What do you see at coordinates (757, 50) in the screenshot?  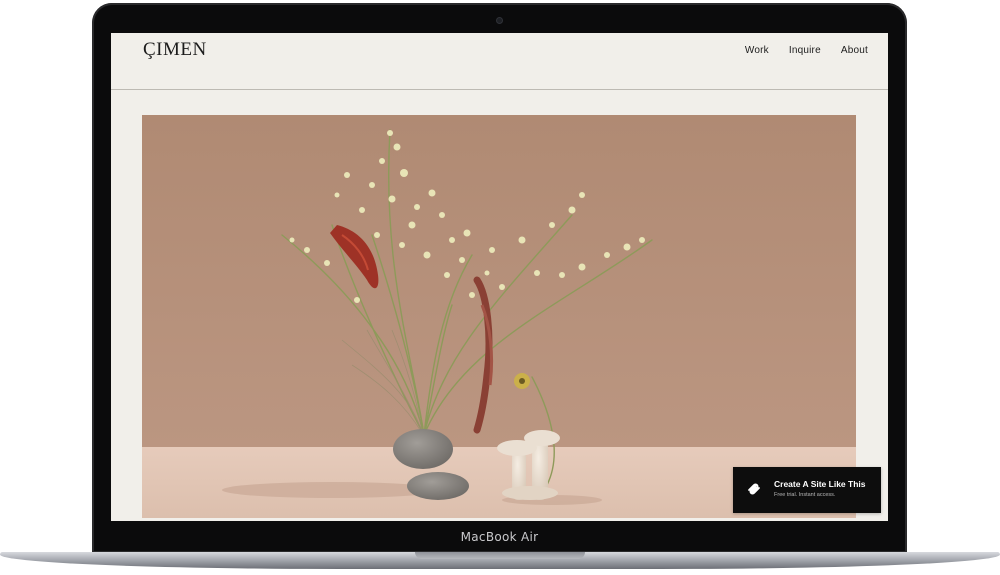 I see `nav-link-work: Work` at bounding box center [757, 50].